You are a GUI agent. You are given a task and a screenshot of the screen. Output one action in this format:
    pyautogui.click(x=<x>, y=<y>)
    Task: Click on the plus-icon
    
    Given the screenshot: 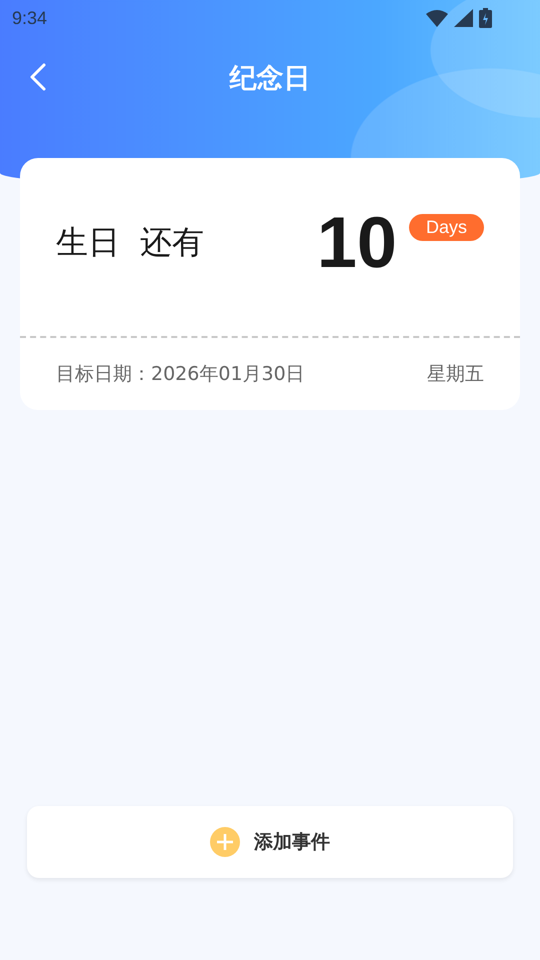 What is the action you would take?
    pyautogui.click(x=225, y=842)
    